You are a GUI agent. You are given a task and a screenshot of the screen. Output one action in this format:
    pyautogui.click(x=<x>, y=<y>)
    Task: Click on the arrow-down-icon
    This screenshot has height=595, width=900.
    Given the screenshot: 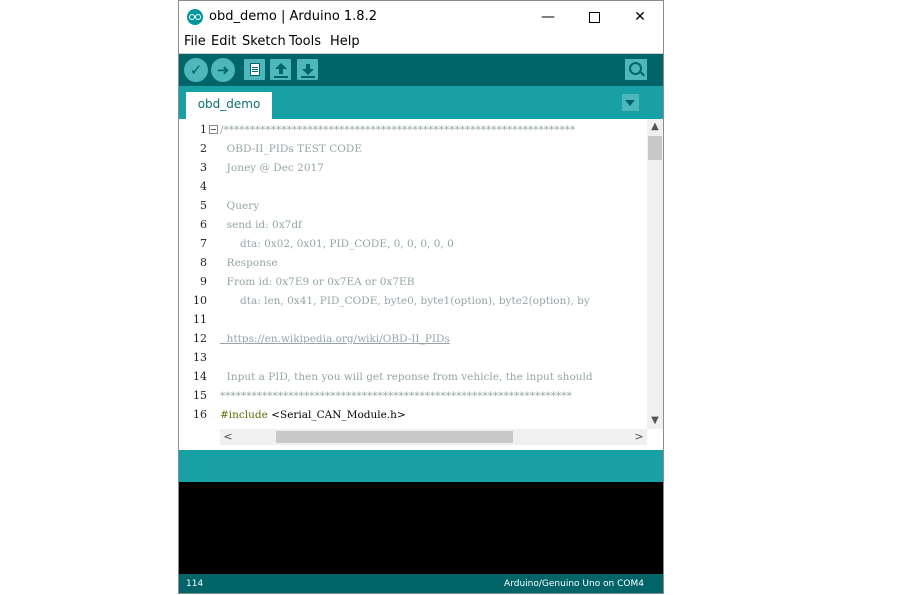 What is the action you would take?
    pyautogui.click(x=308, y=72)
    